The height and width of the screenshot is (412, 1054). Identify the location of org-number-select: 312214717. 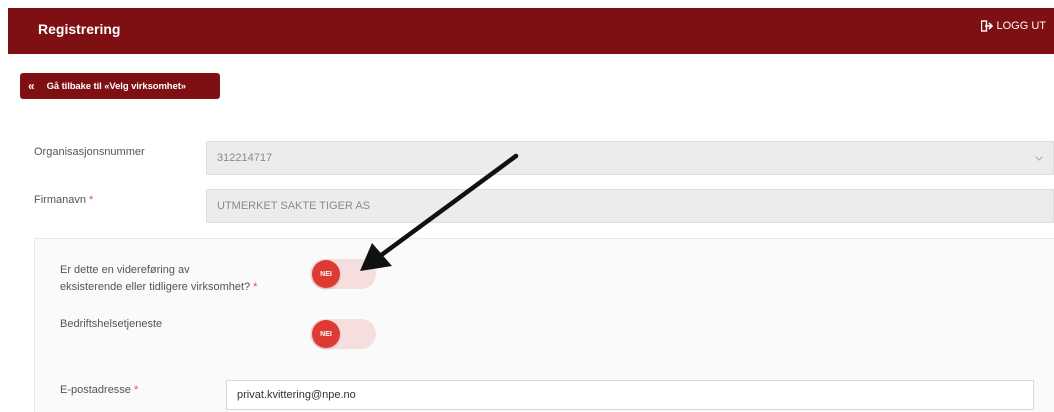
(630, 158).